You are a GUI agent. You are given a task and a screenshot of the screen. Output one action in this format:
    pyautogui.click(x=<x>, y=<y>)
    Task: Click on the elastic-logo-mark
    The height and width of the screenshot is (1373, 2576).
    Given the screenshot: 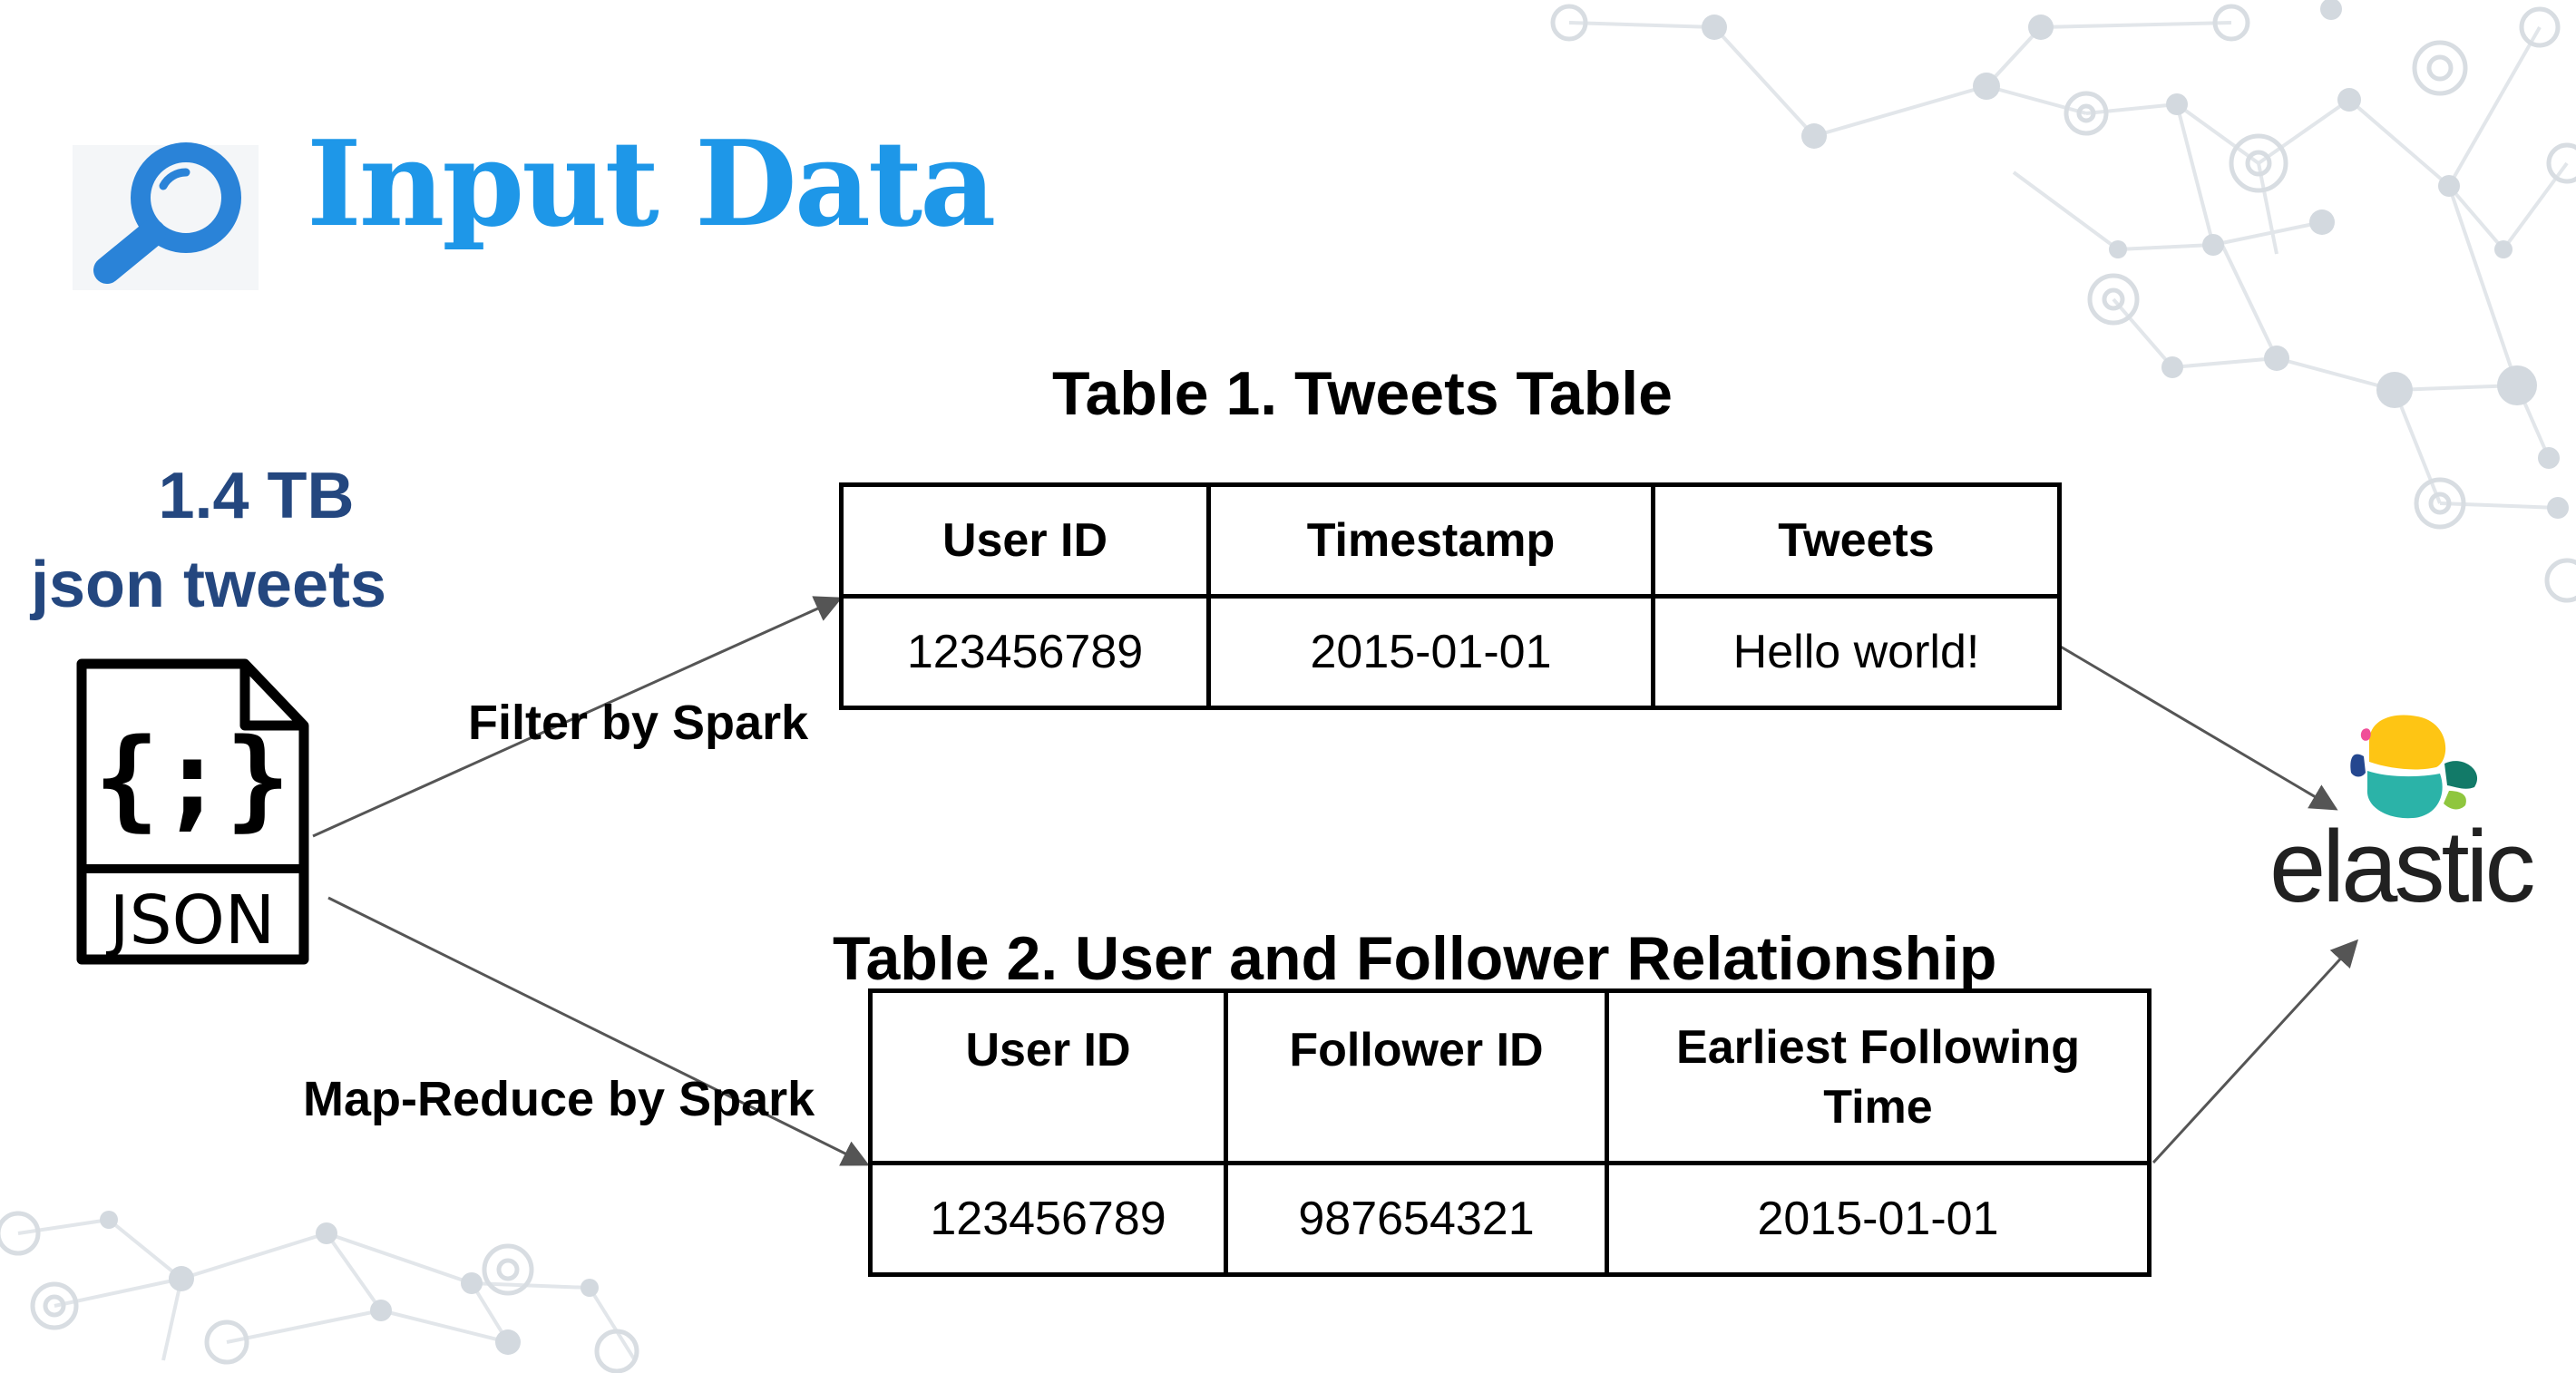 What is the action you would take?
    pyautogui.click(x=2414, y=767)
    